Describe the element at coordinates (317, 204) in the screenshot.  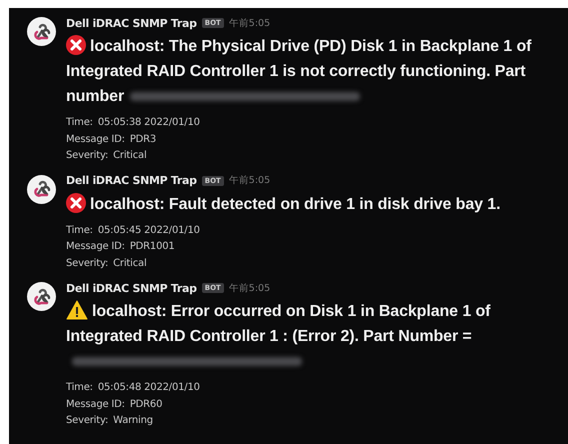
I see `message-text: localhost: Fault detected on drive 1 in disk drive bay 1.` at that location.